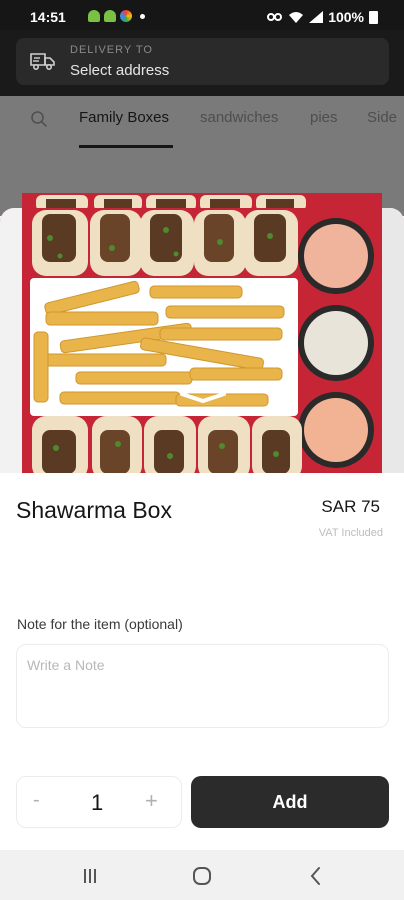  Describe the element at coordinates (316, 17) in the screenshot. I see `signal-icon` at that location.